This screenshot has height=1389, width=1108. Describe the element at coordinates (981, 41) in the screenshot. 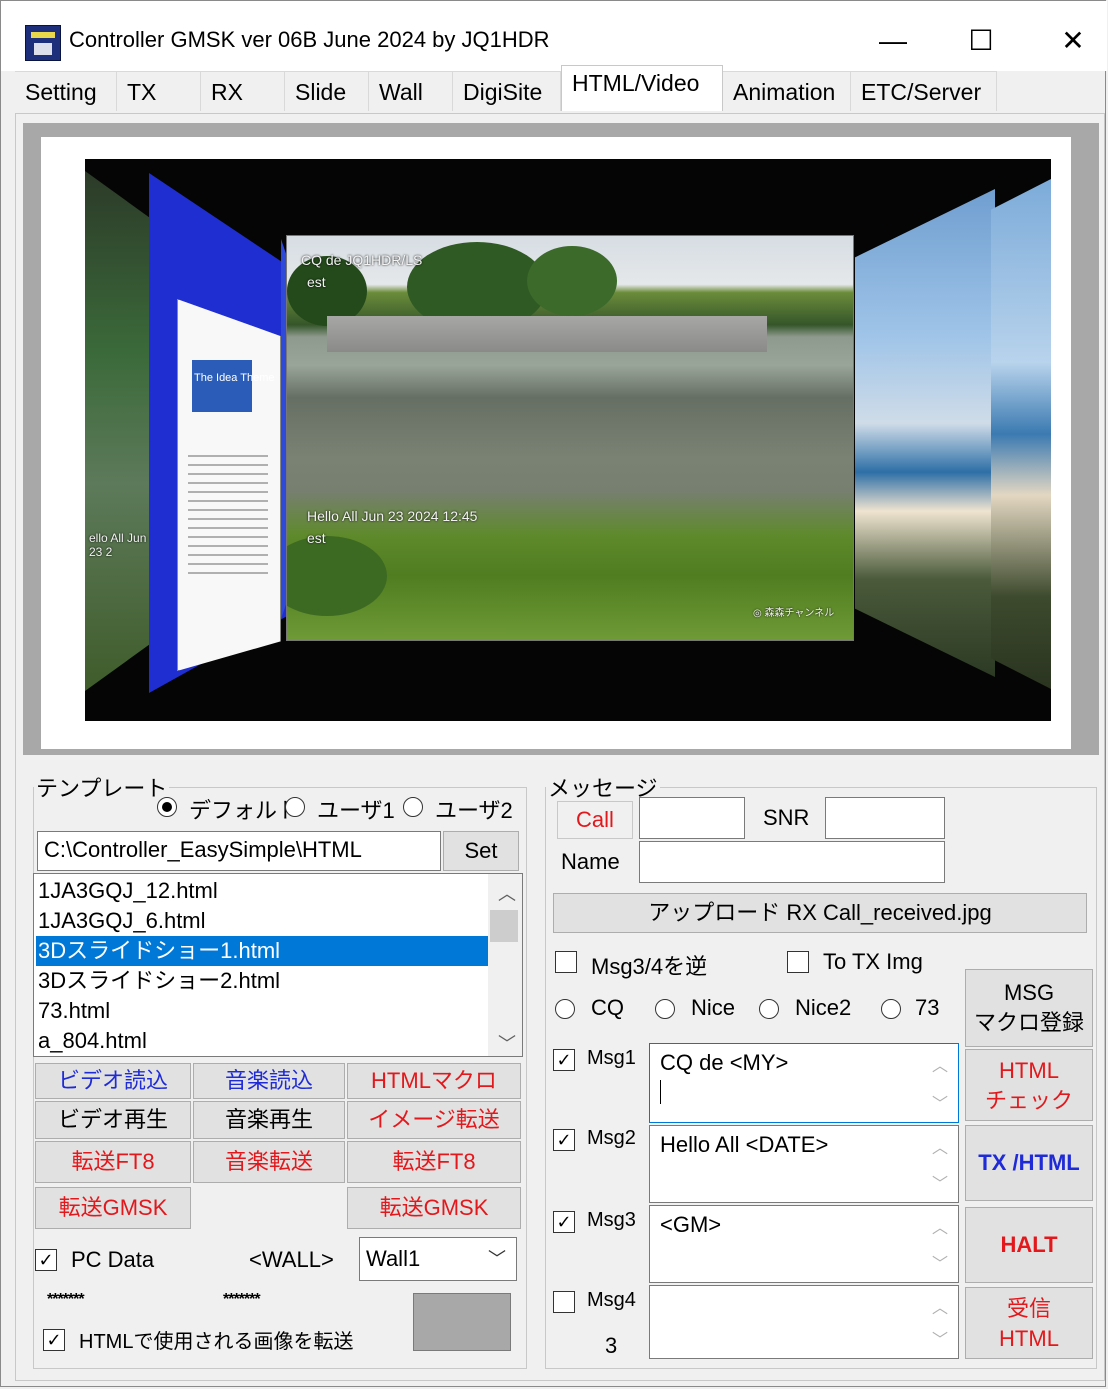

I see `maximize-button: ☐` at that location.